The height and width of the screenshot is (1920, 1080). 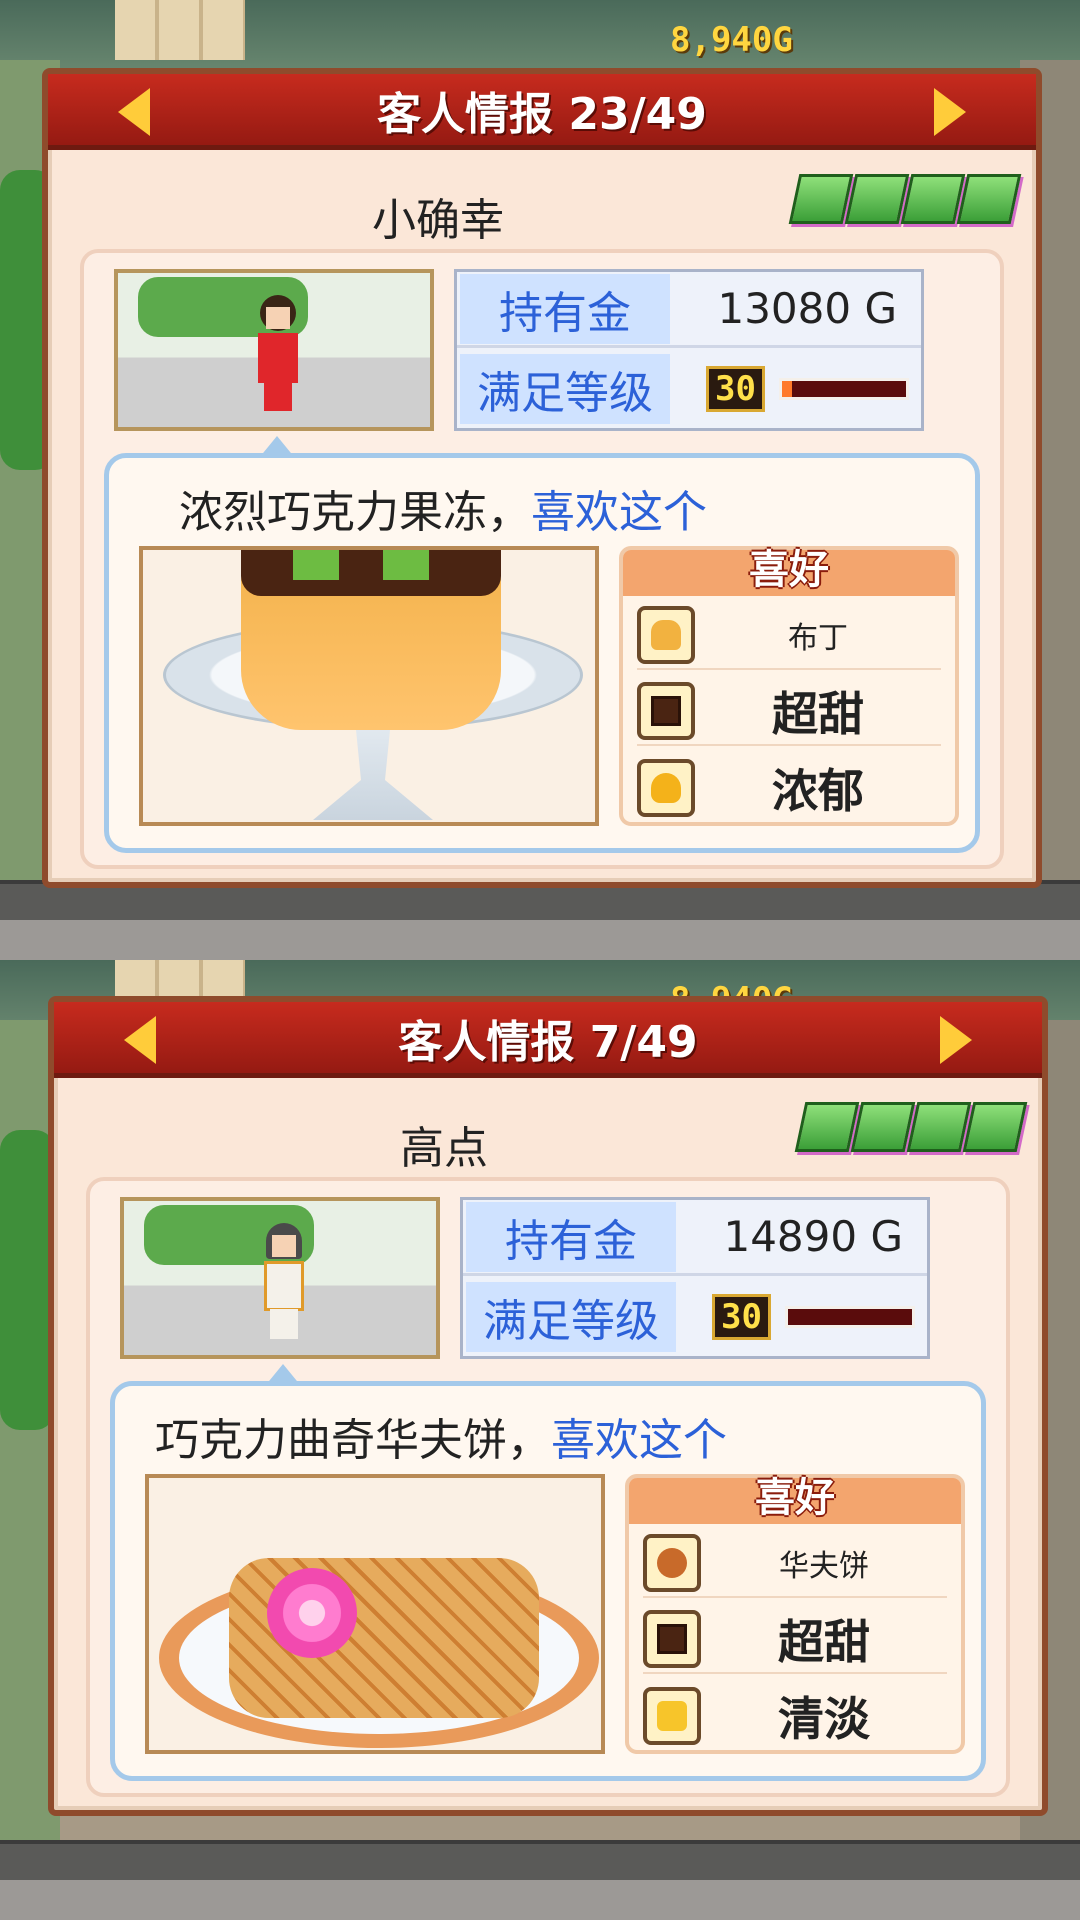 What do you see at coordinates (565, 308) in the screenshot?
I see `money-label: 持有金` at bounding box center [565, 308].